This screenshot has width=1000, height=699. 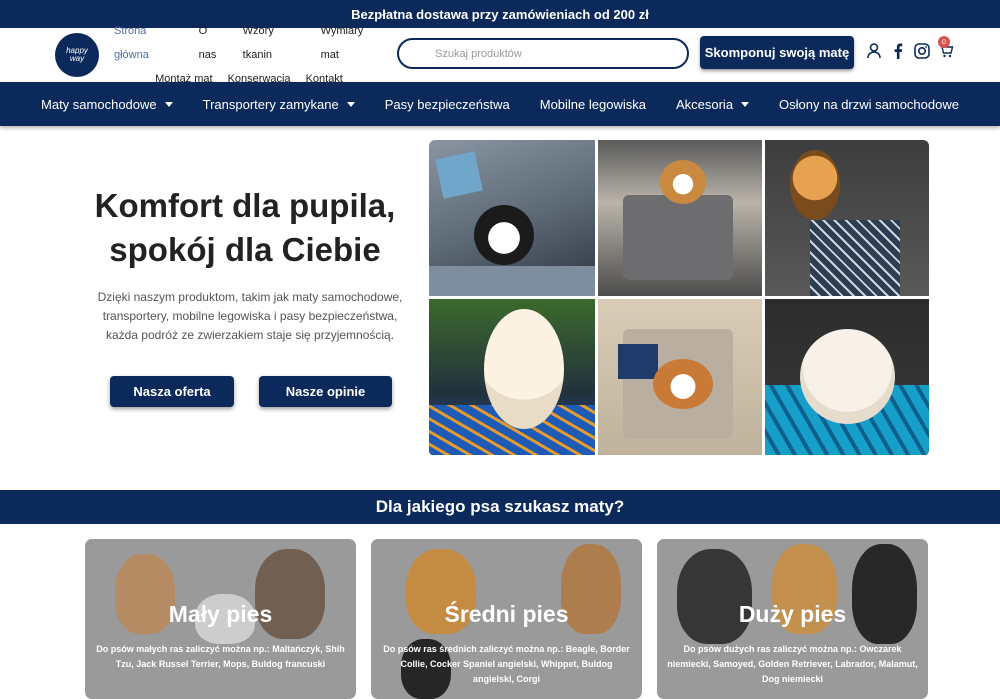 I want to click on nav-carriers: Transportery zamykane, so click(x=279, y=104).